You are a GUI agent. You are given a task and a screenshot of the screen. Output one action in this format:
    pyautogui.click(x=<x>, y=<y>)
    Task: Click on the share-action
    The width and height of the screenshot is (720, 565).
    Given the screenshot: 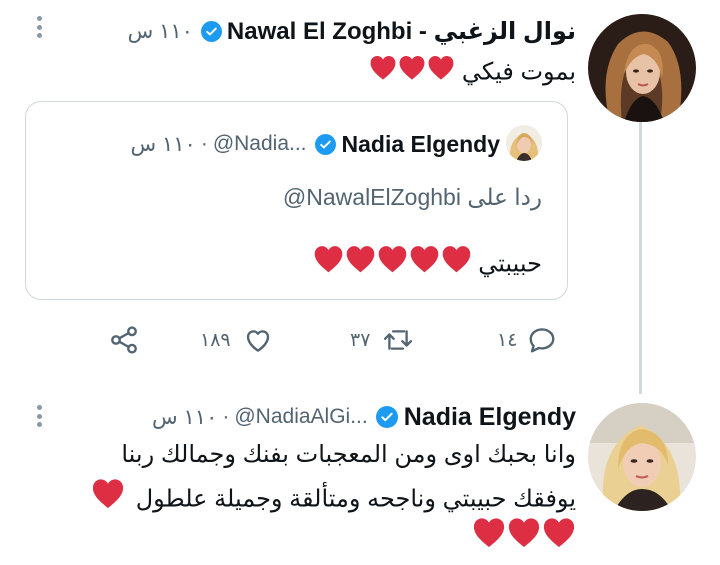 What is the action you would take?
    pyautogui.click(x=124, y=340)
    